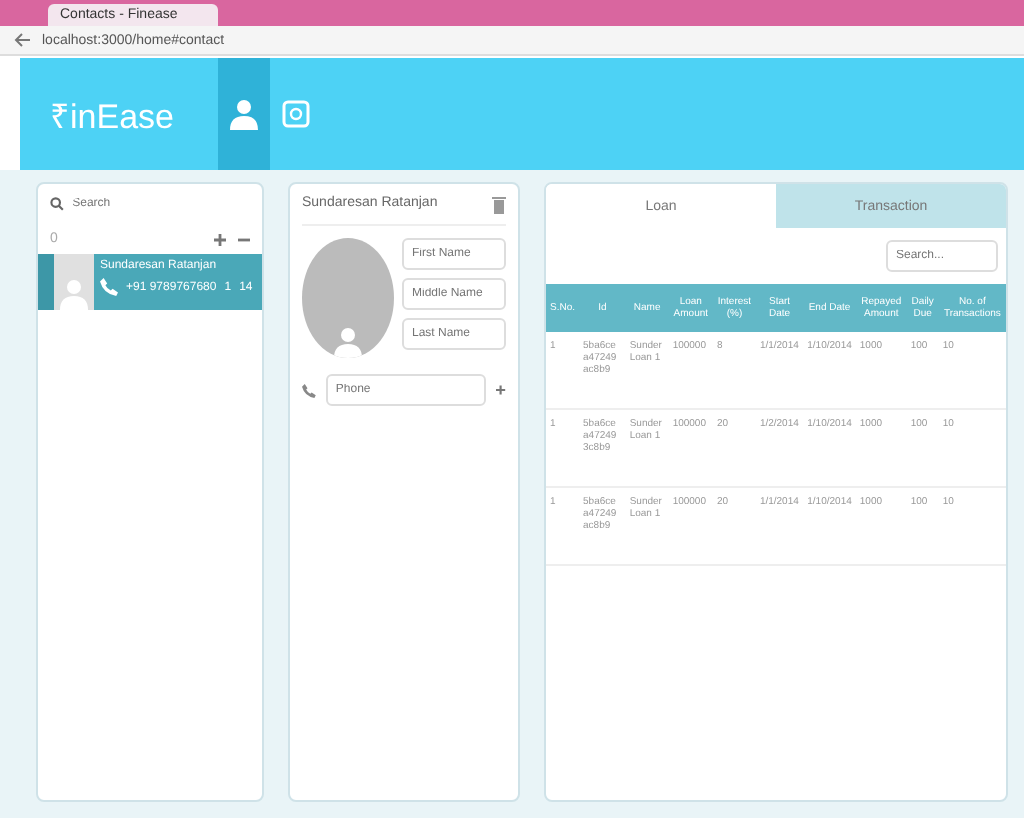  I want to click on back-icon, so click(22, 40).